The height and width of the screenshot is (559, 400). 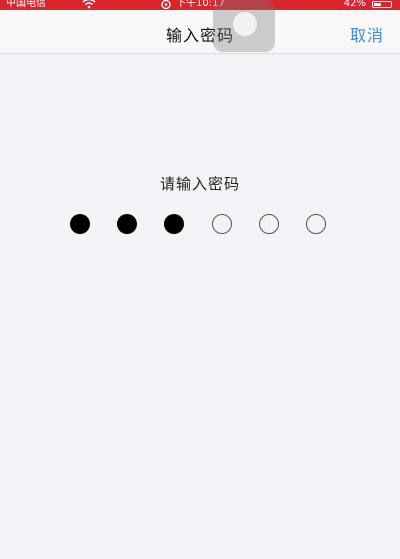 I want to click on assistive-touch-button, so click(x=244, y=26).